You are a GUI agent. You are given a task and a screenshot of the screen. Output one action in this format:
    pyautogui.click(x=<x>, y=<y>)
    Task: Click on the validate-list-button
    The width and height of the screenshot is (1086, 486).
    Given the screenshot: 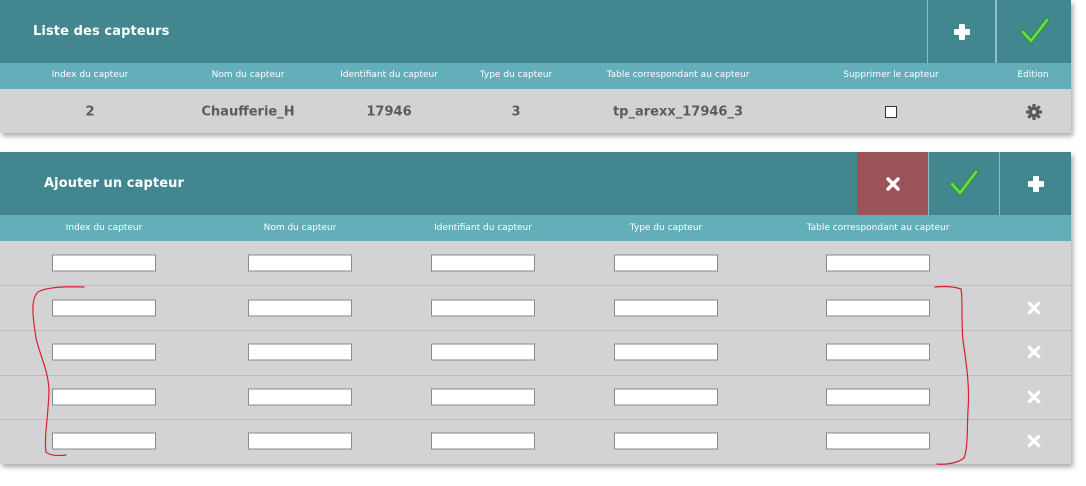 What is the action you would take?
    pyautogui.click(x=1035, y=31)
    